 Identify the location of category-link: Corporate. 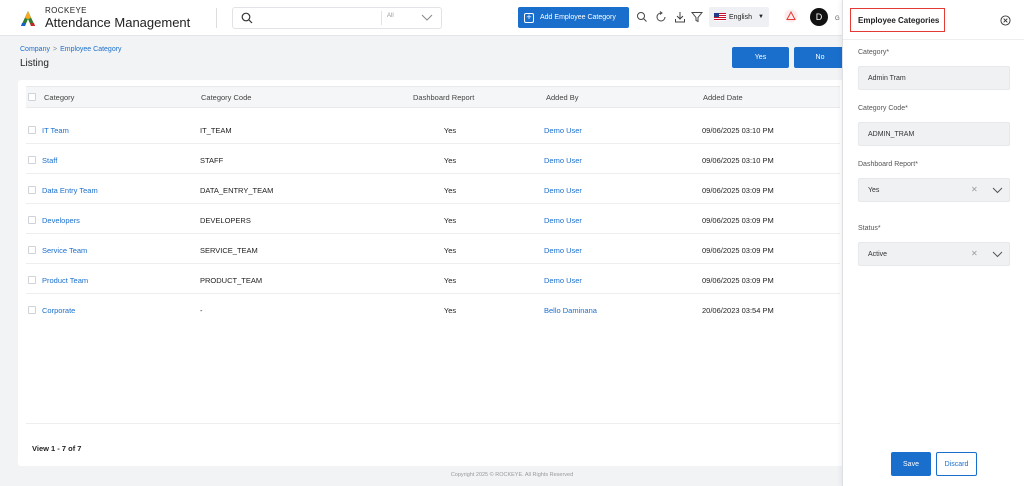
(58, 310).